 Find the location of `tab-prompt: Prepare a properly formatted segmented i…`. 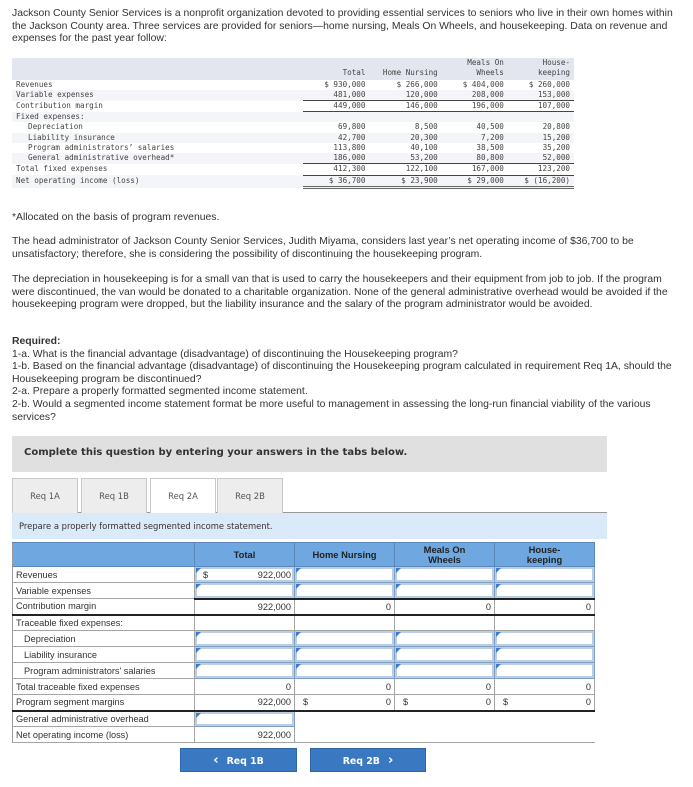

tab-prompt: Prepare a properly formatted segmented i… is located at coordinates (309, 526).